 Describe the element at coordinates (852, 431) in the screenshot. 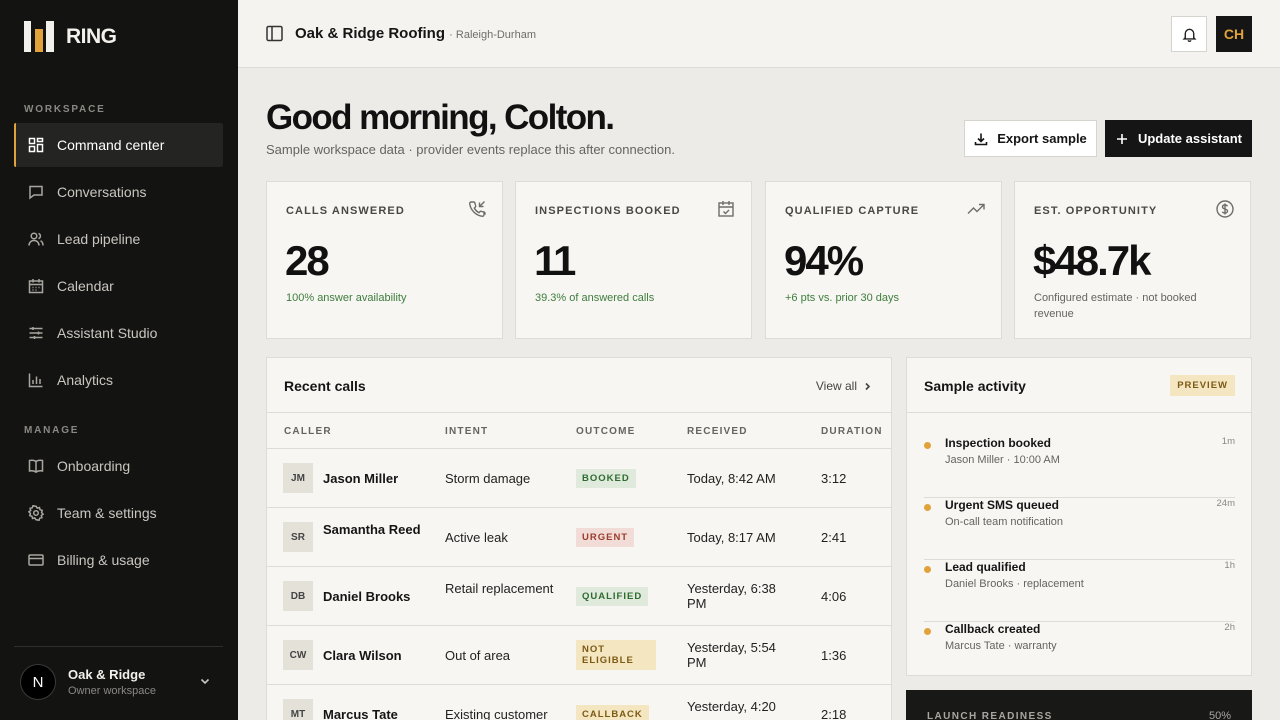

I see `column-header-duration: DURATION` at that location.